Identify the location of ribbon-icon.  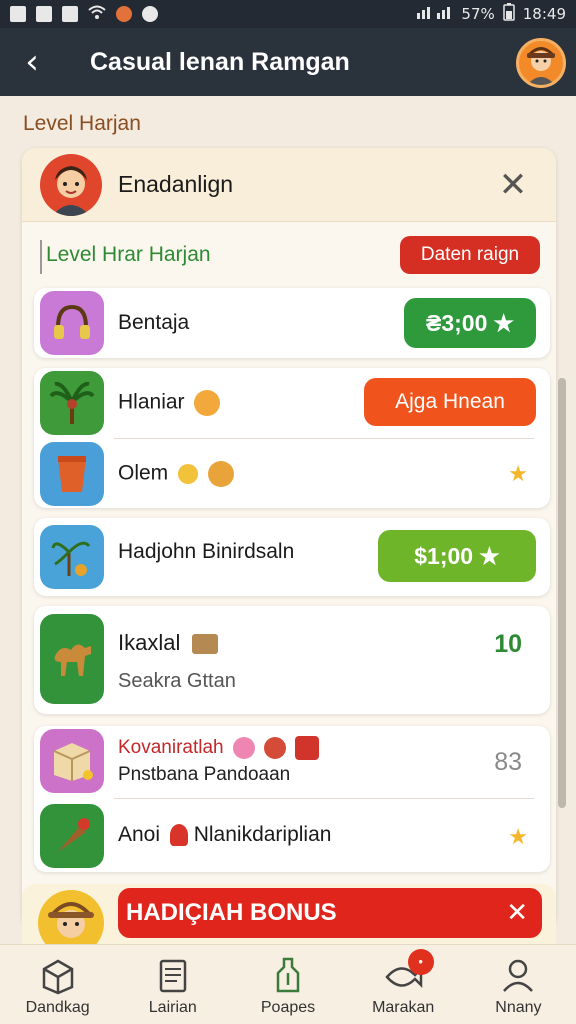
(178, 835).